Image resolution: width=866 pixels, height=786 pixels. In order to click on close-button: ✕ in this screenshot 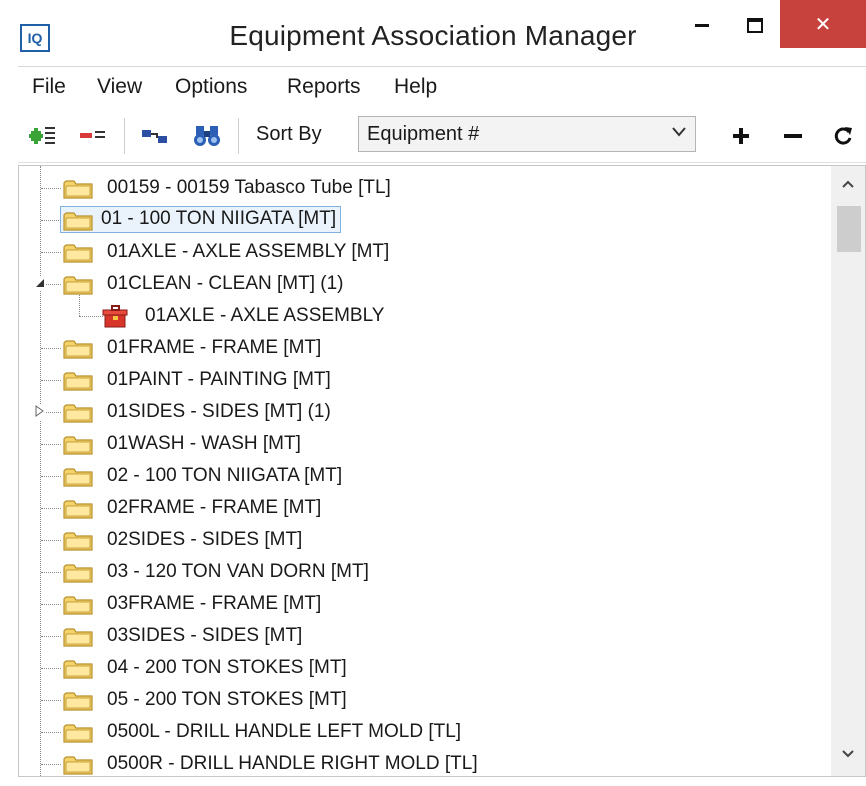, I will do `click(823, 24)`.